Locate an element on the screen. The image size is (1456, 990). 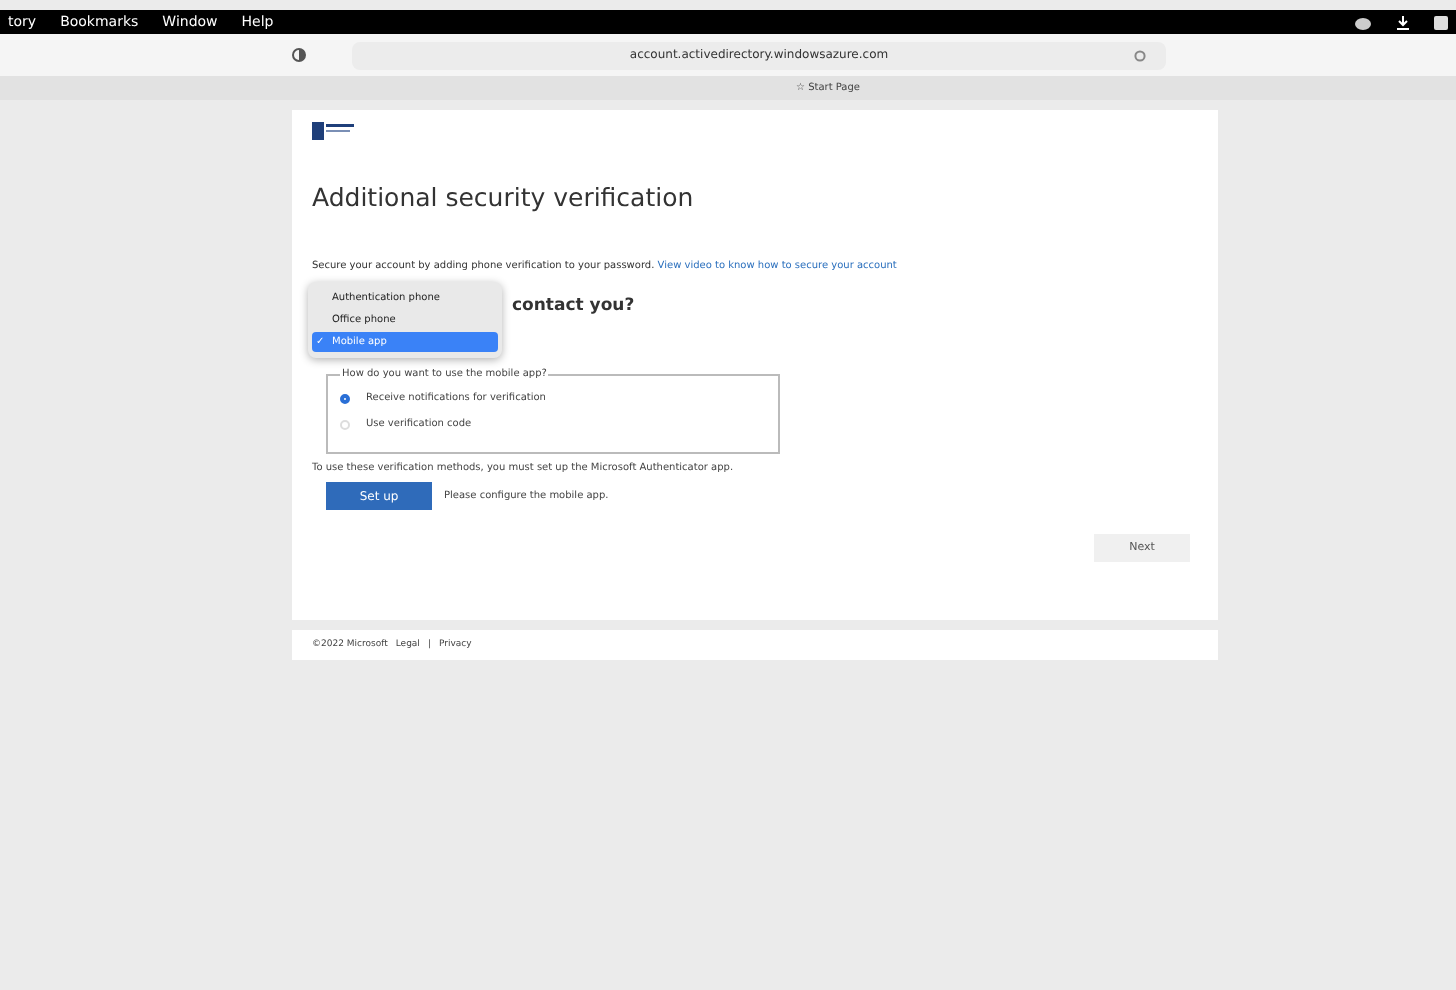
contact-heading: contact you? is located at coordinates (574, 306).